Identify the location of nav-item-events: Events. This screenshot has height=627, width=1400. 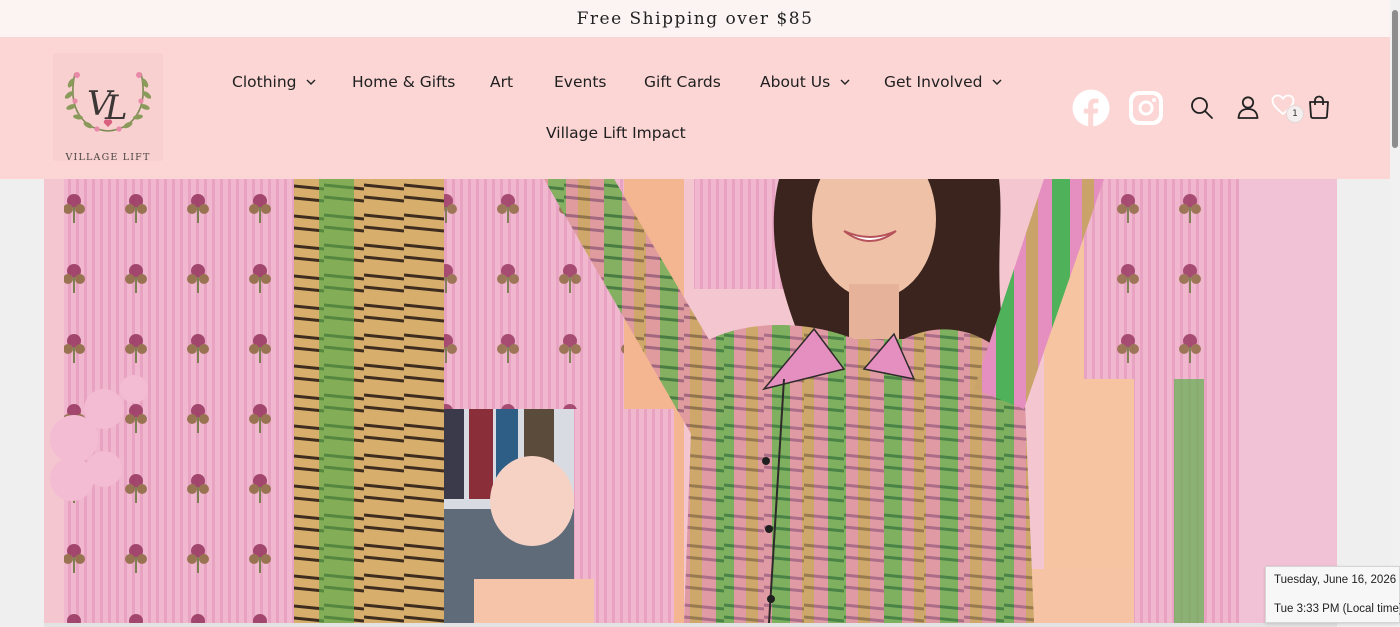
(580, 82).